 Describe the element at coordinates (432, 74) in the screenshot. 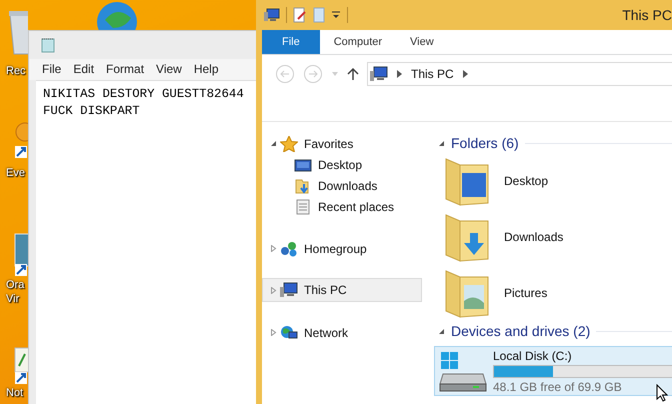

I see `breadcrumb: This PC` at that location.